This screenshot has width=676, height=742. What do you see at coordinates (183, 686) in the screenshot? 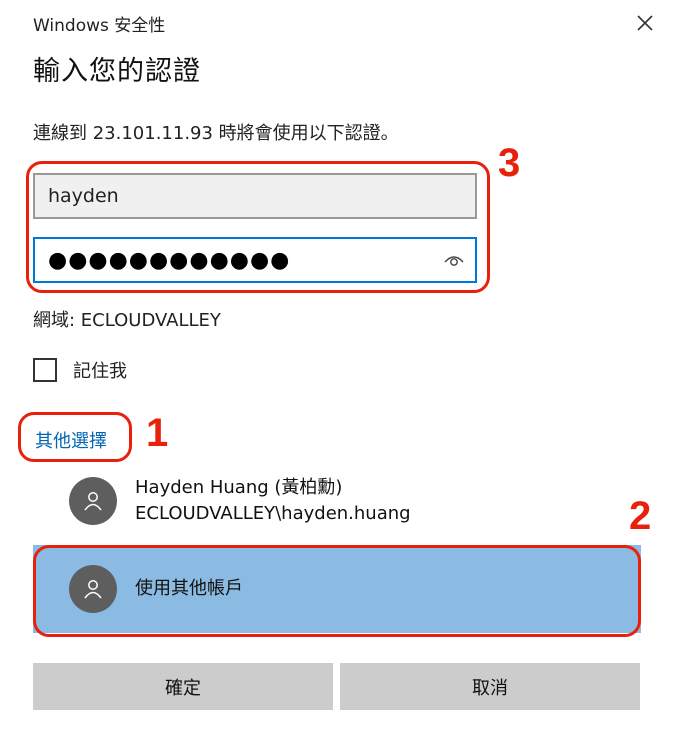
I see `ok-button: 確定` at bounding box center [183, 686].